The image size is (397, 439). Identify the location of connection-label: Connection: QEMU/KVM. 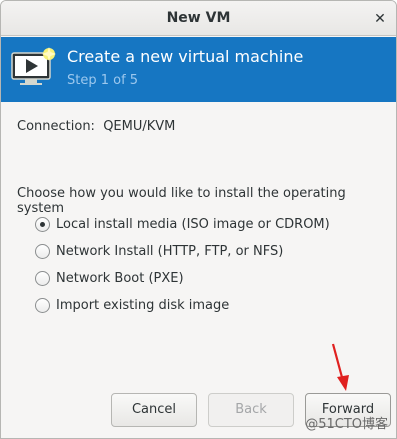
(96, 126).